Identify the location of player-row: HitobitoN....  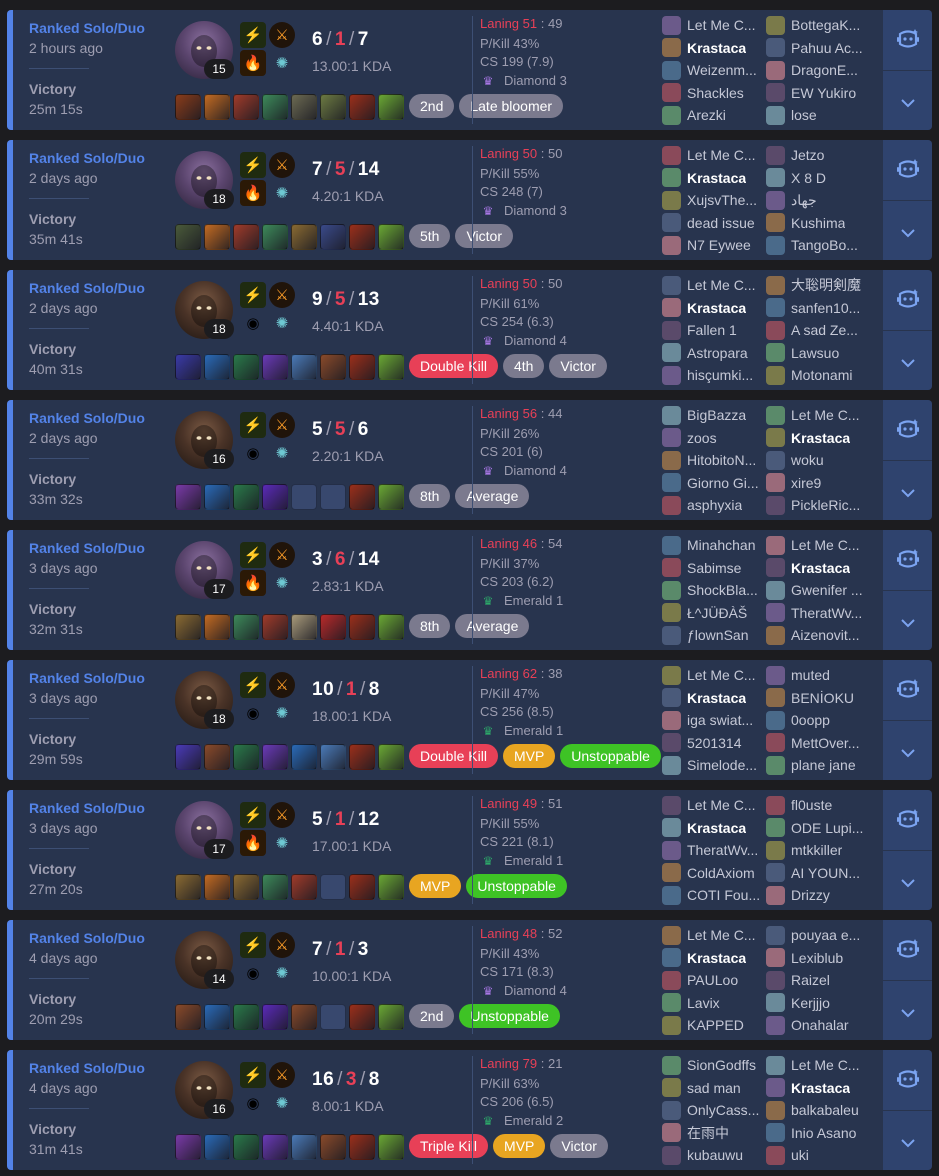
(710, 460).